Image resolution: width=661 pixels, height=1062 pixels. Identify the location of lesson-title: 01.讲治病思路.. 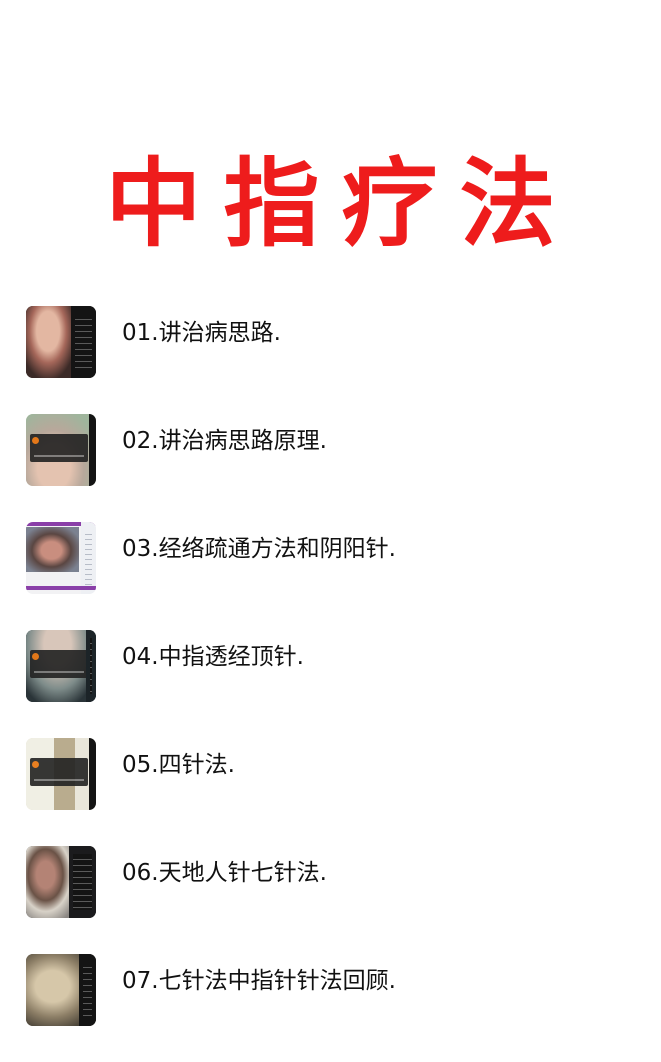
(201, 333).